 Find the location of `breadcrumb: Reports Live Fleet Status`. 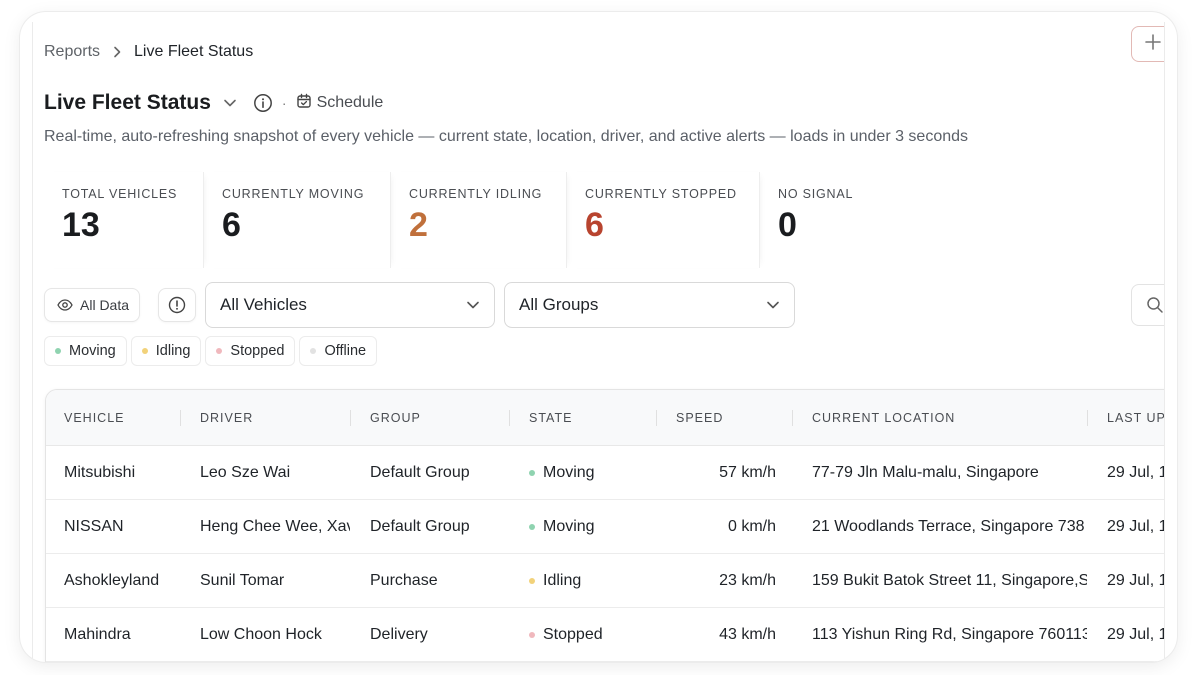

breadcrumb: Reports Live Fleet Status is located at coordinates (148, 52).